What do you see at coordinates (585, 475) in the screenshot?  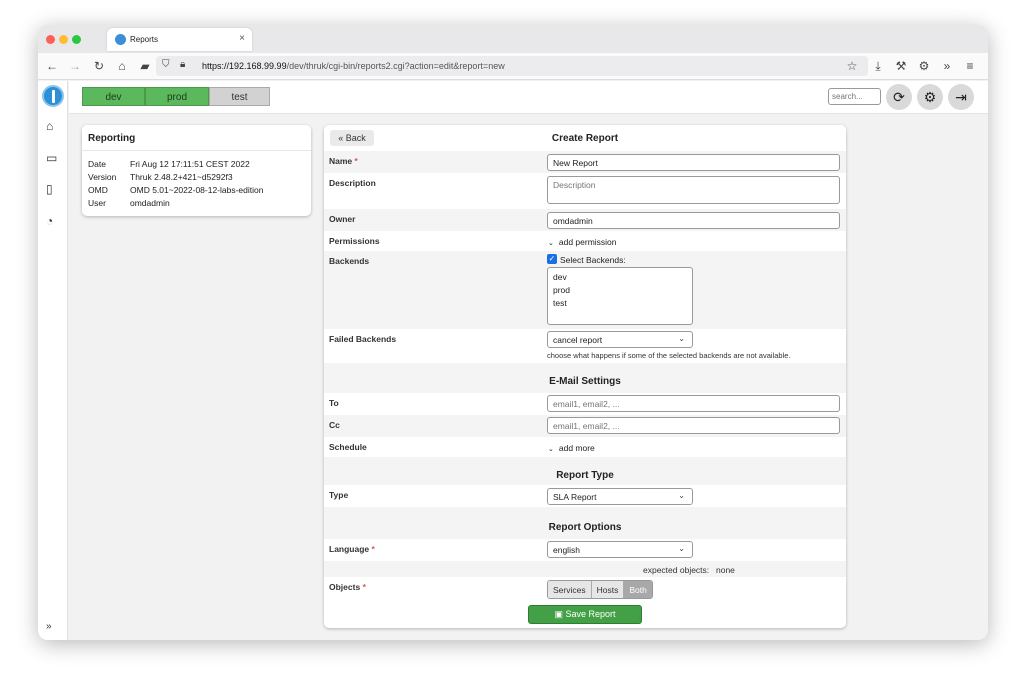 I see `report-type-title: Report Type` at bounding box center [585, 475].